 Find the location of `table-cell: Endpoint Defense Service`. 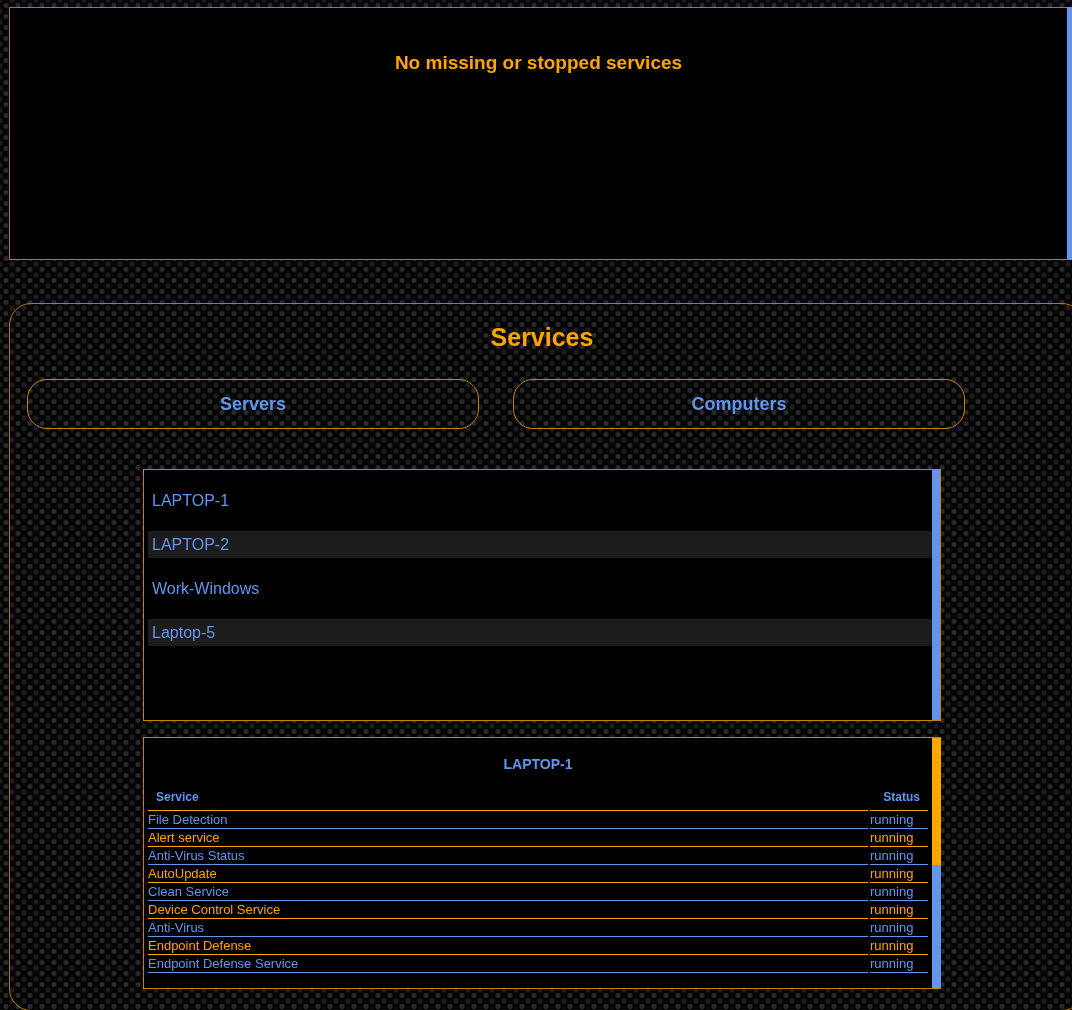

table-cell: Endpoint Defense Service is located at coordinates (508, 964).